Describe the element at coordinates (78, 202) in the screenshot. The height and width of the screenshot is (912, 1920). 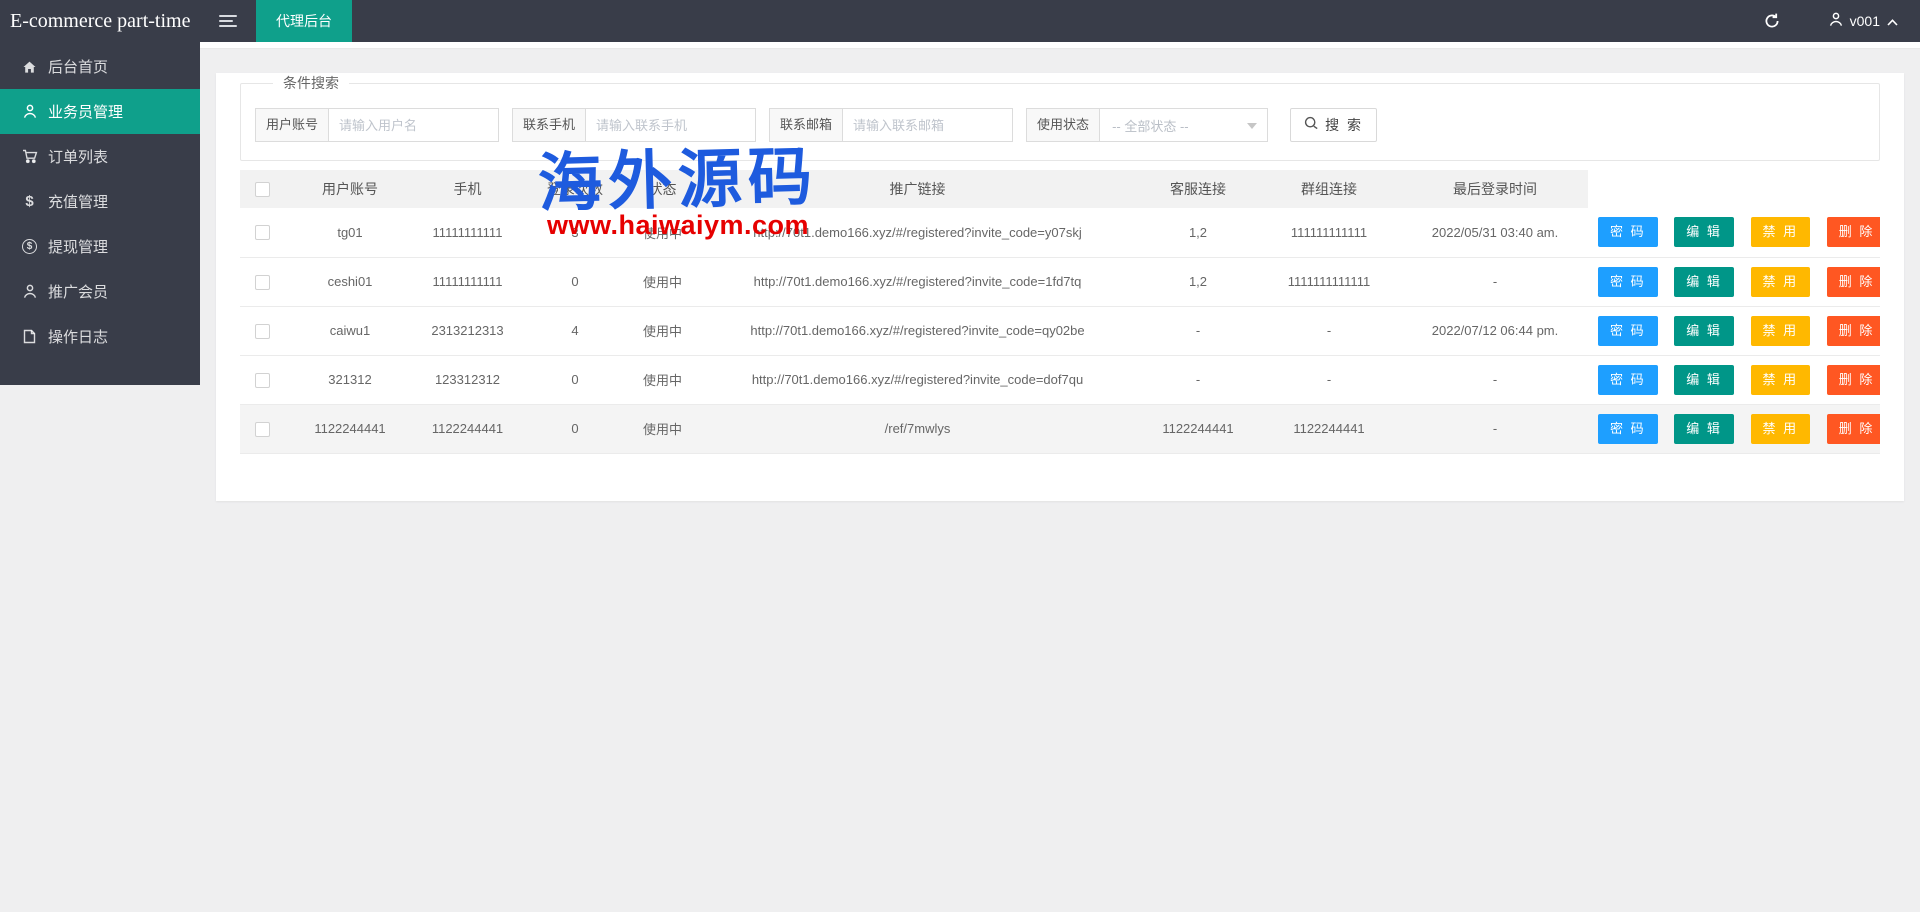
I see `sidebar-item-label: 充值管理` at that location.